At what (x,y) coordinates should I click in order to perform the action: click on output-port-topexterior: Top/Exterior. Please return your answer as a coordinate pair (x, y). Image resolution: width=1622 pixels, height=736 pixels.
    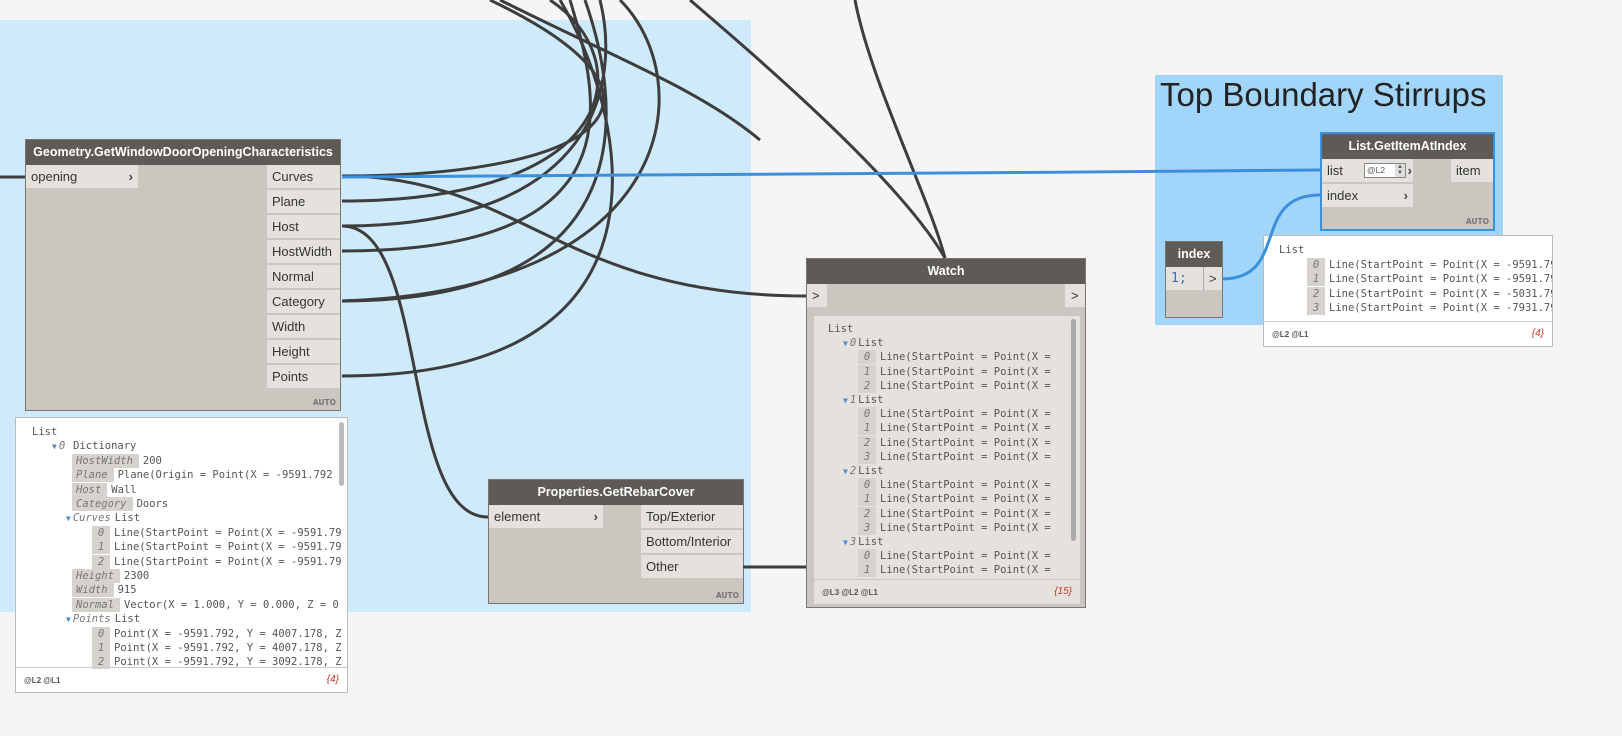
    Looking at the image, I should click on (692, 517).